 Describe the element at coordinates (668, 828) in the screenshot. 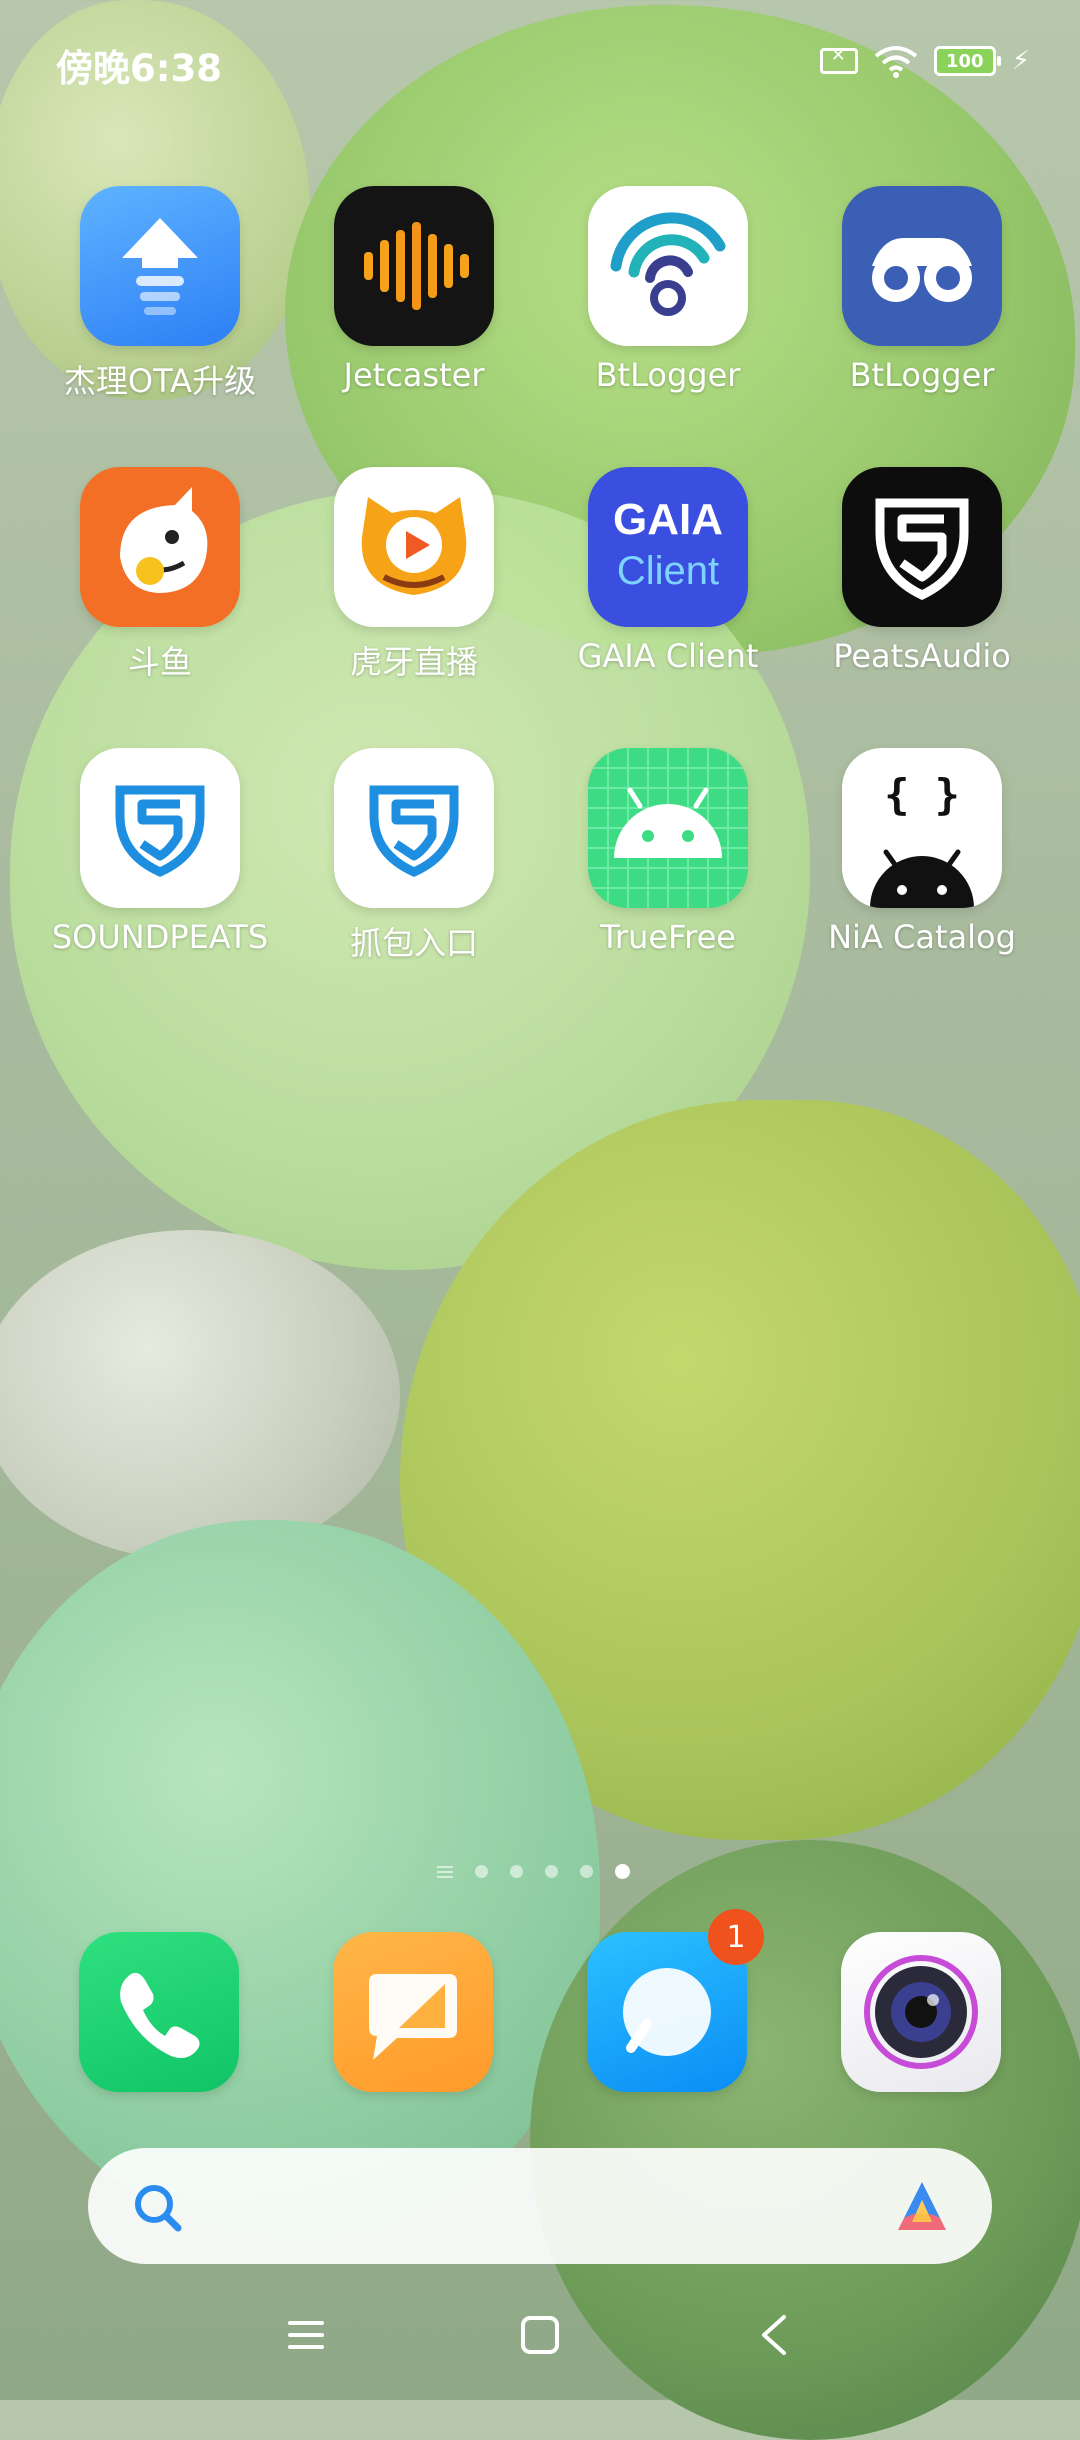

I see `android-icon` at that location.